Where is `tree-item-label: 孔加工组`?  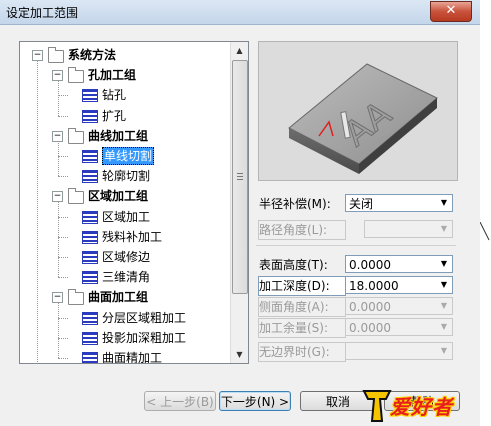
tree-item-label: 孔加工组 is located at coordinates (112, 75).